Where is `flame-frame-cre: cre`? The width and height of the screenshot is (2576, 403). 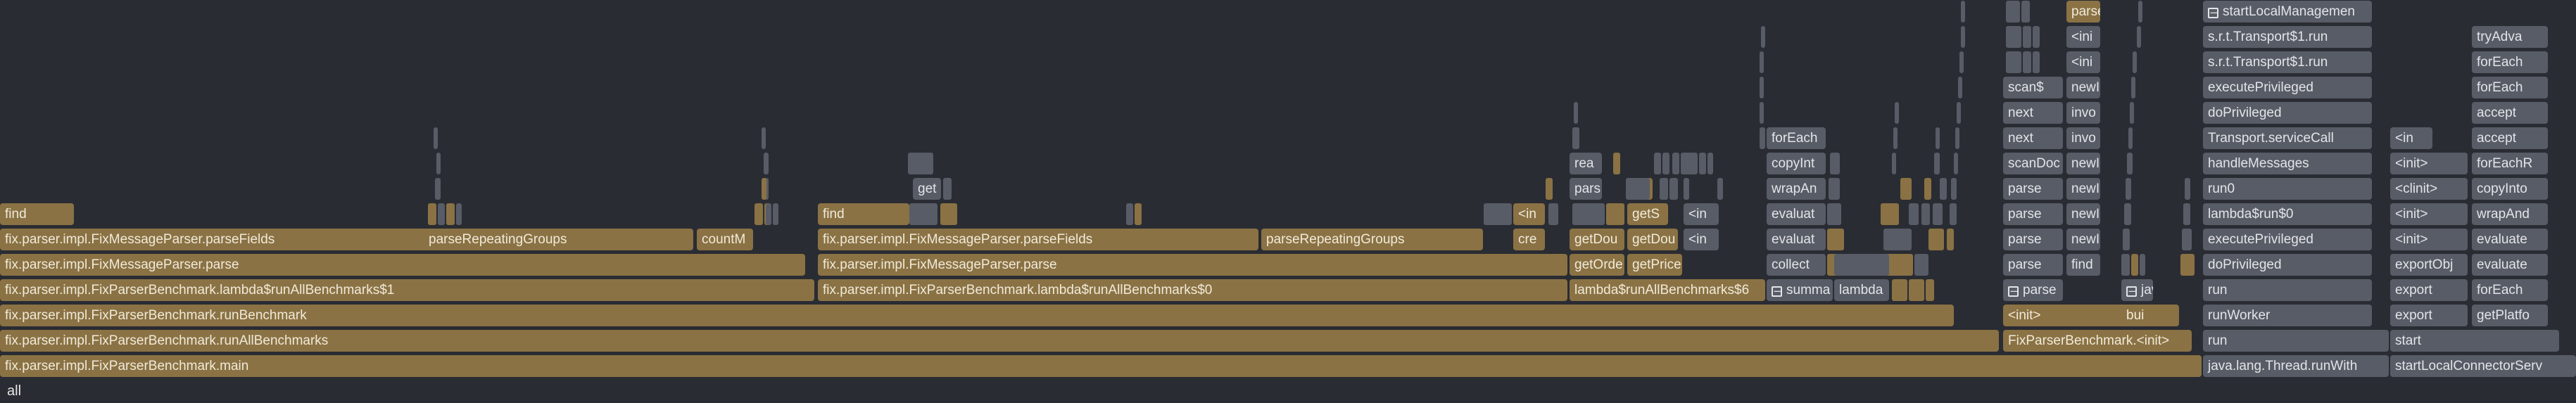
flame-frame-cre: cre is located at coordinates (1529, 239).